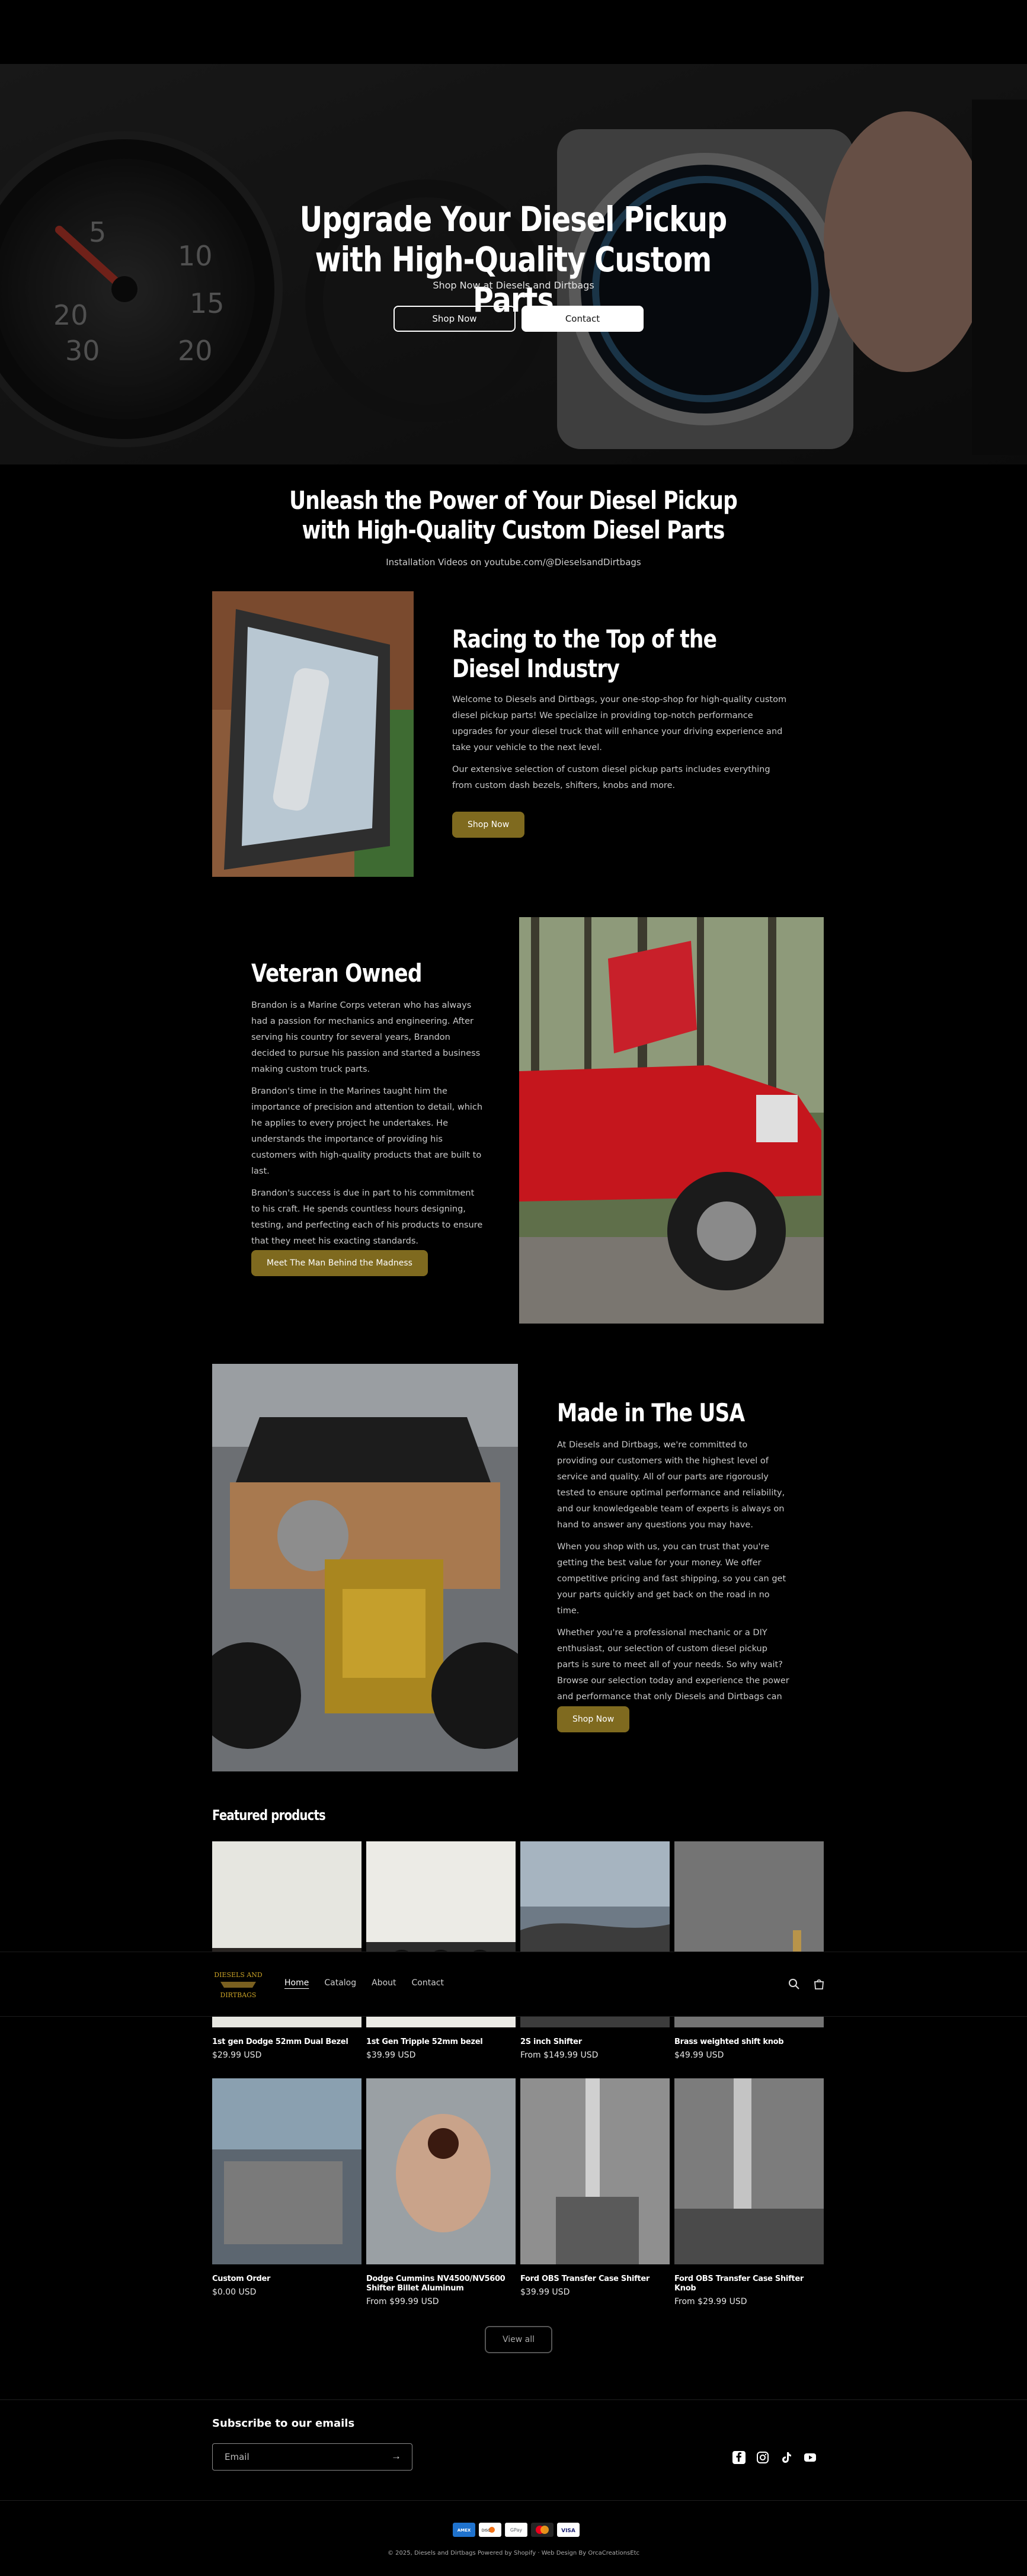 The height and width of the screenshot is (2576, 1027). Describe the element at coordinates (794, 1984) in the screenshot. I see `search-icon` at that location.